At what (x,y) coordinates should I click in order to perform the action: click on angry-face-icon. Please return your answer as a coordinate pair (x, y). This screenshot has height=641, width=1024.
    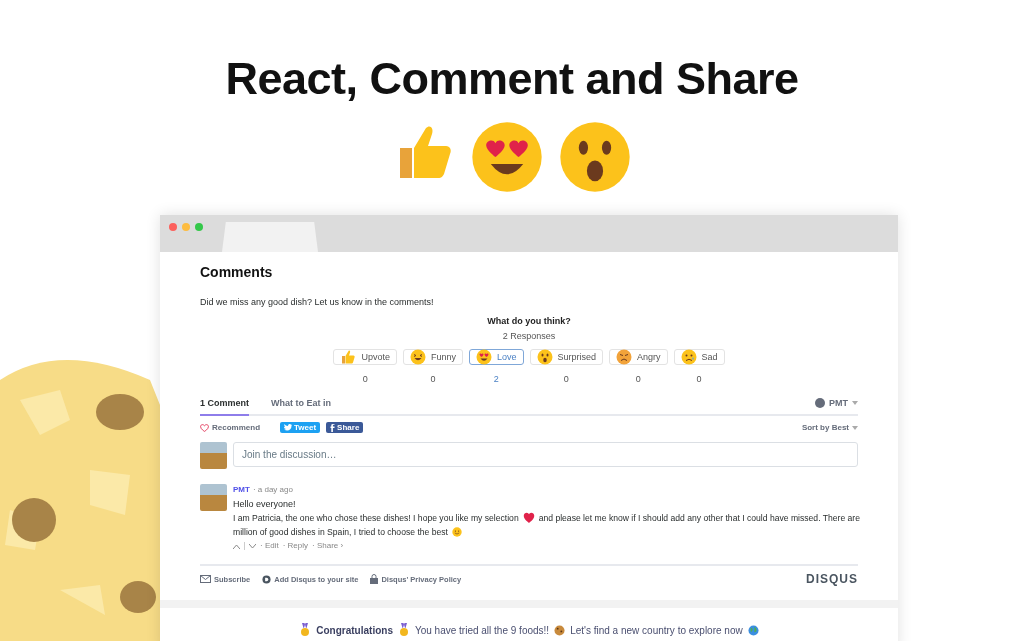
    Looking at the image, I should click on (624, 357).